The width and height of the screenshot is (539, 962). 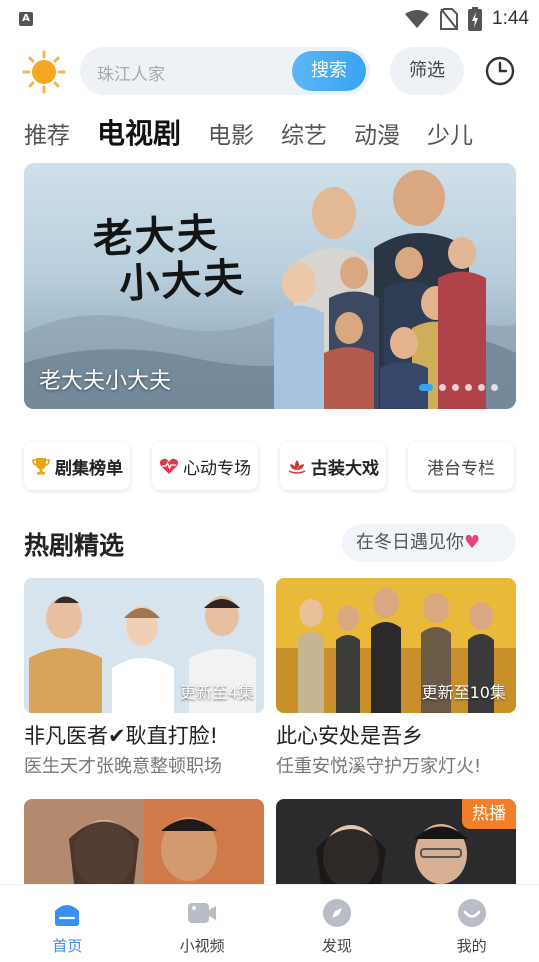 I want to click on card-title: 此心安处是吾乡, so click(x=349, y=736).